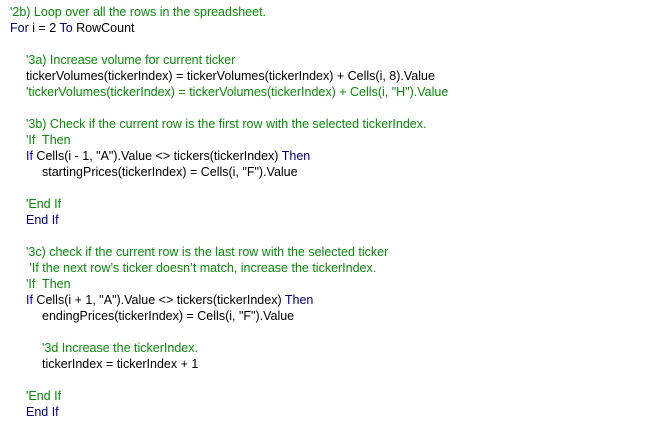 The width and height of the screenshot is (648, 430). What do you see at coordinates (44, 396) in the screenshot?
I see `code-line-comment-end-if-2: 'End If` at bounding box center [44, 396].